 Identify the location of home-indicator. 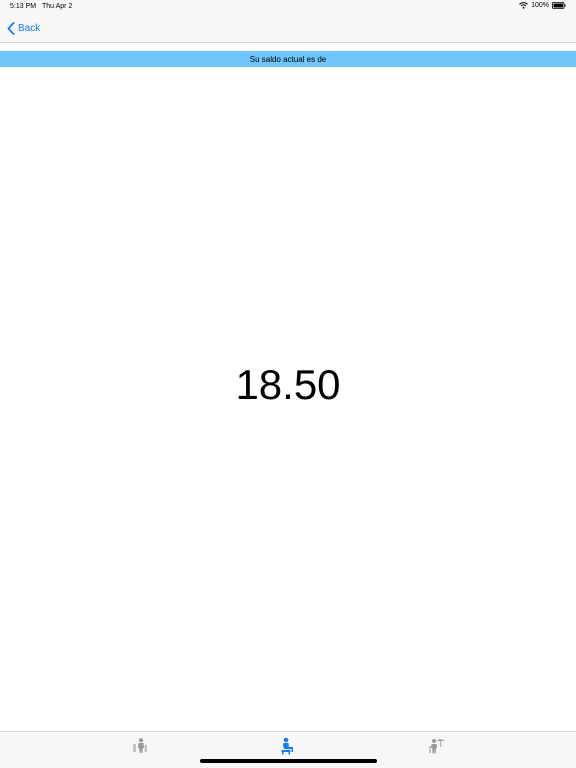
(288, 761).